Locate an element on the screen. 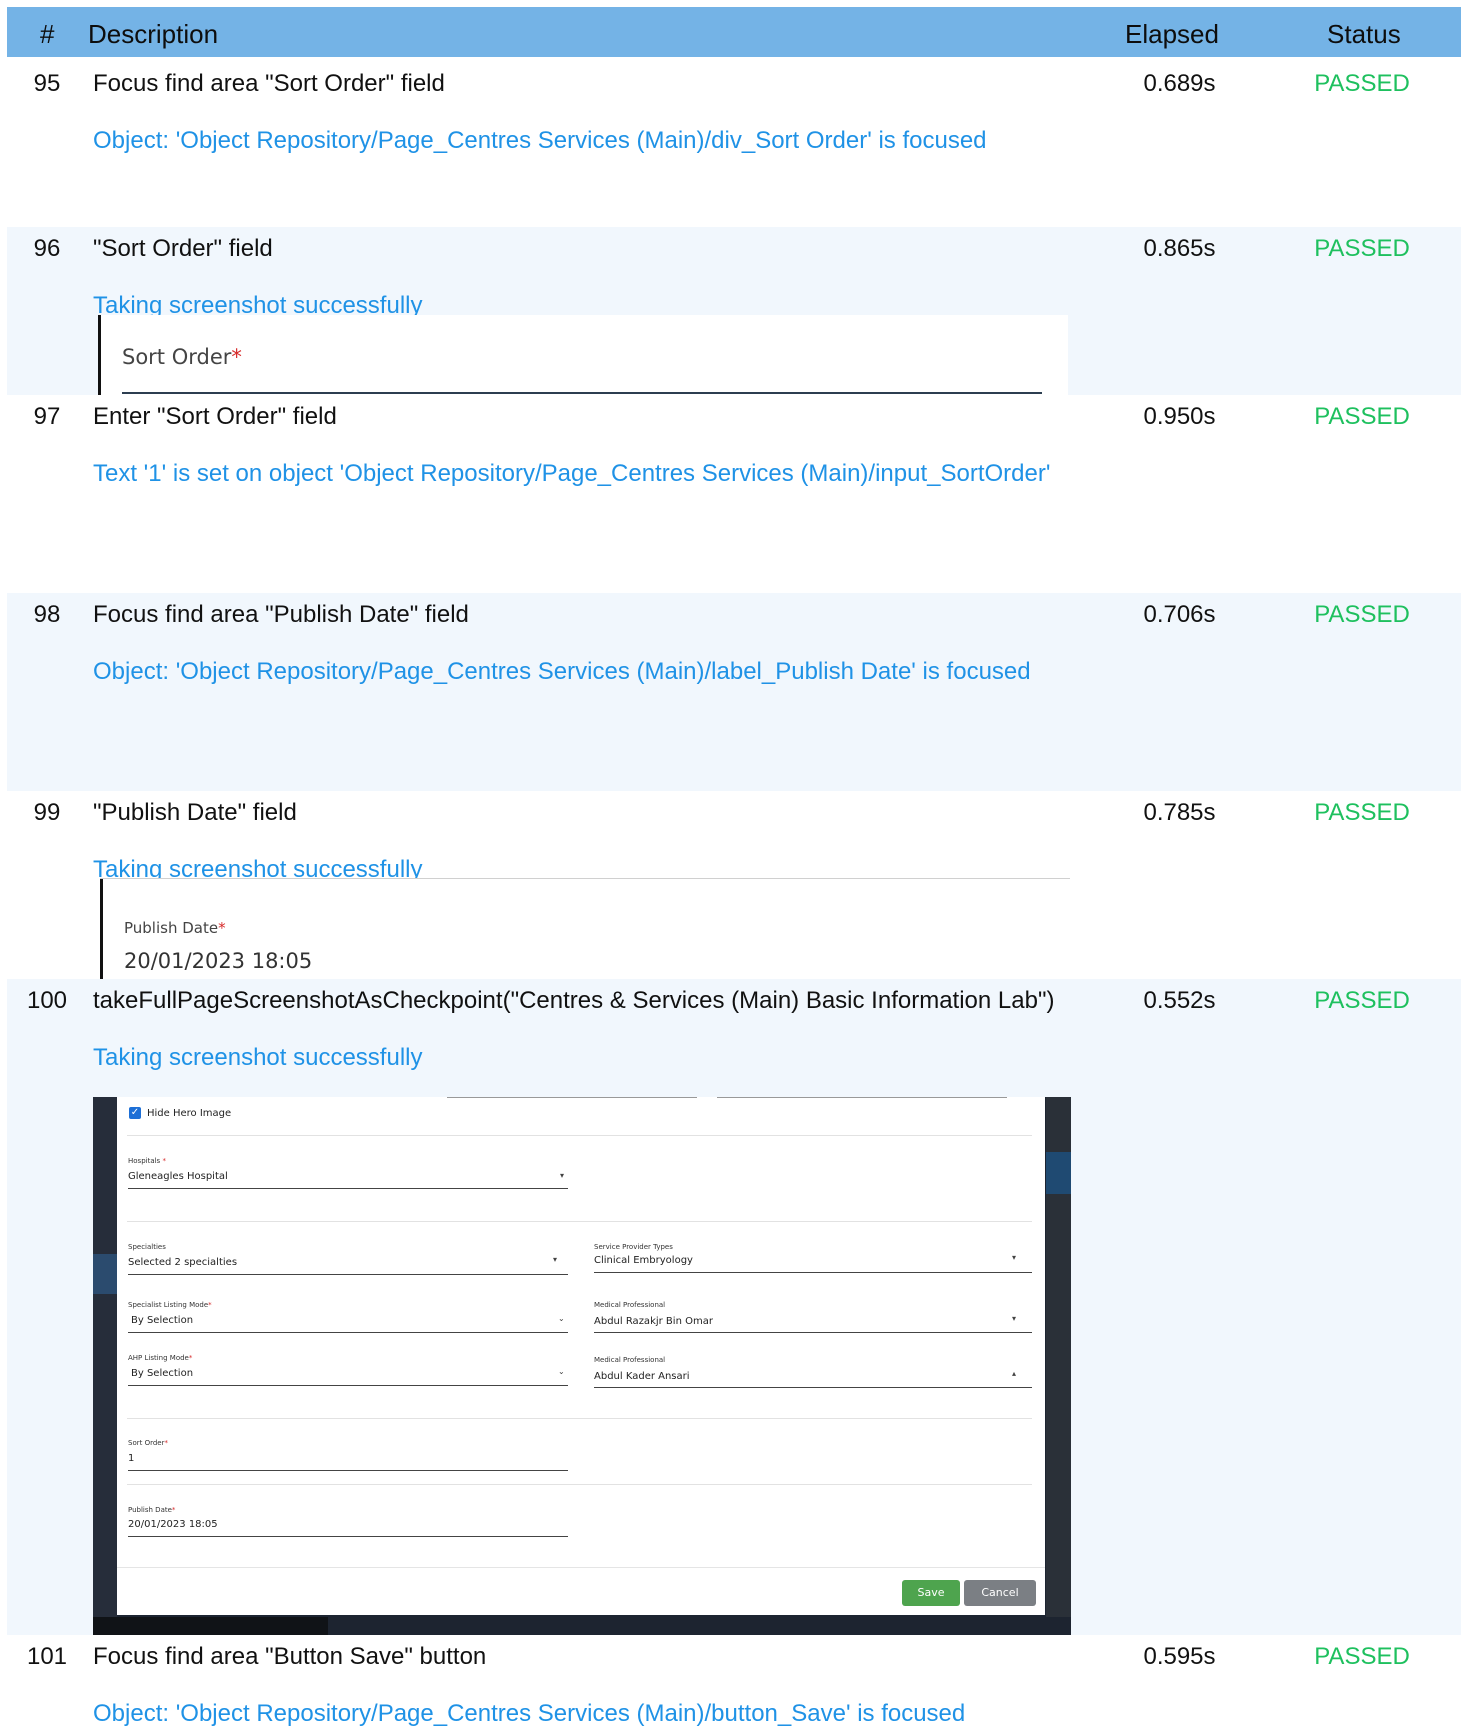 The height and width of the screenshot is (1729, 1466). step-description: Focus find area "Publish Date" field is located at coordinates (281, 614).